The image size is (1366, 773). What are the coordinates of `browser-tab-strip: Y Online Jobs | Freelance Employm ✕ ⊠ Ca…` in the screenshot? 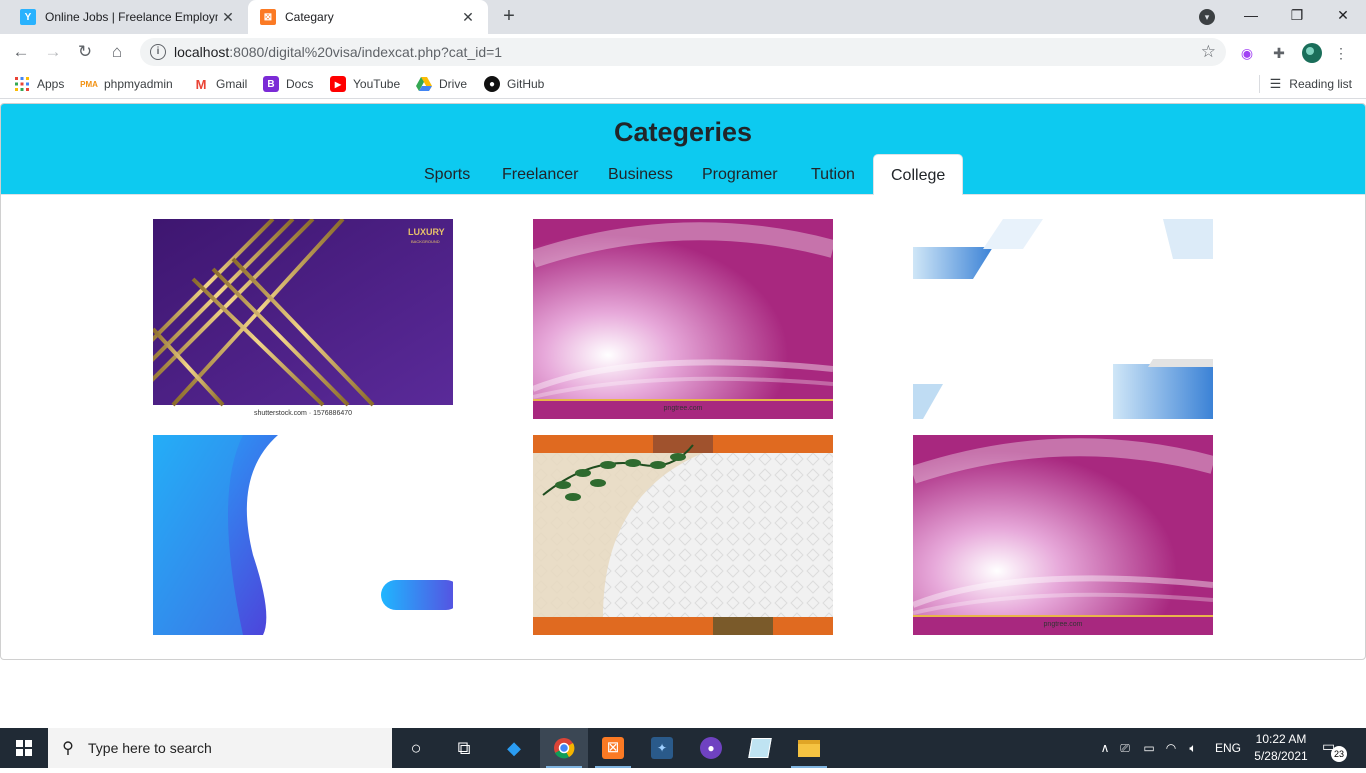 It's located at (683, 17).